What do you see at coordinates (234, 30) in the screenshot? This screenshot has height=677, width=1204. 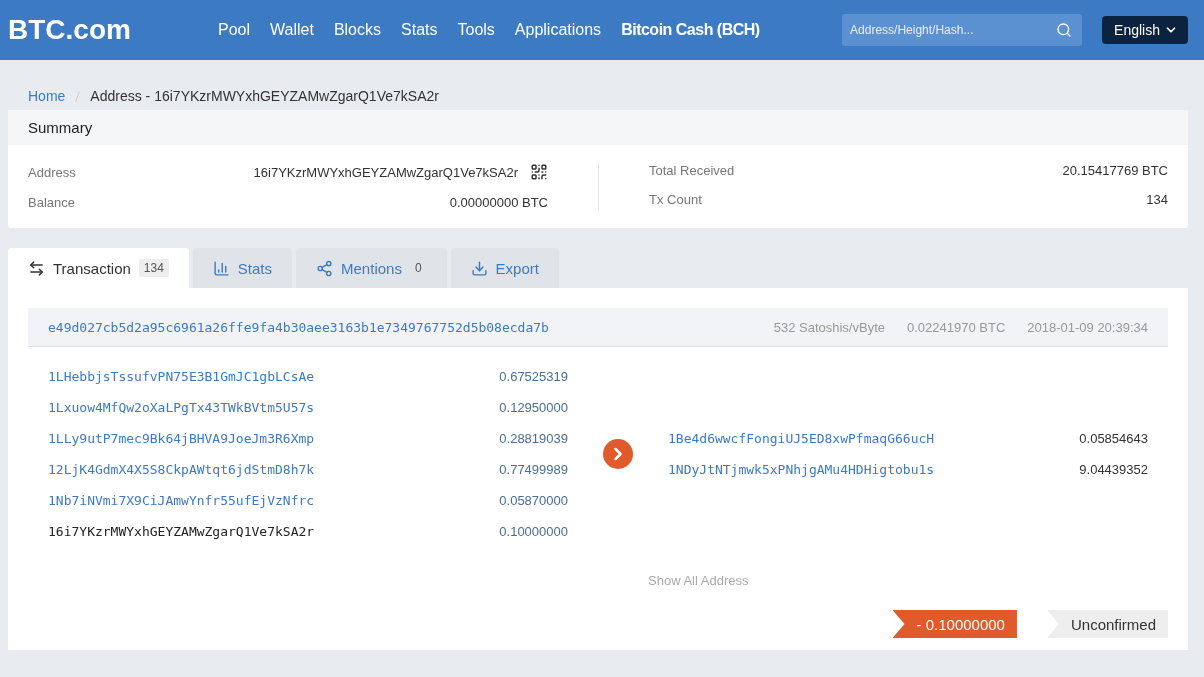 I see `nav-link: Pool` at bounding box center [234, 30].